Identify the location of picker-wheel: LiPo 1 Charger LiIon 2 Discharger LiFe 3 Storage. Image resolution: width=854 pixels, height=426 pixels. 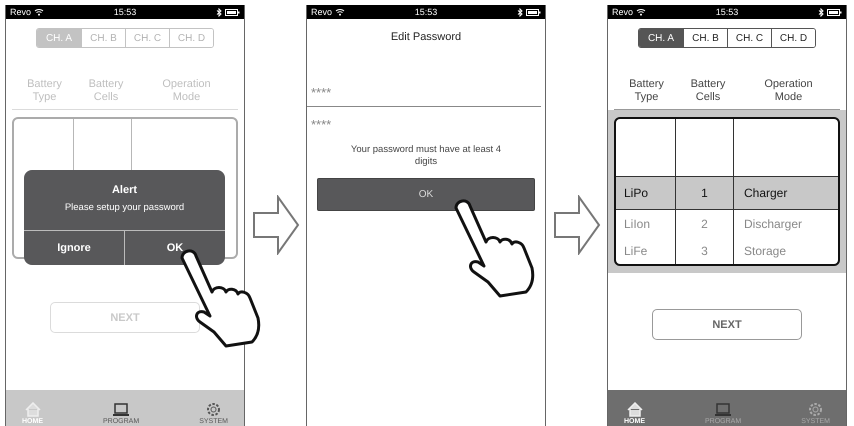
(727, 191).